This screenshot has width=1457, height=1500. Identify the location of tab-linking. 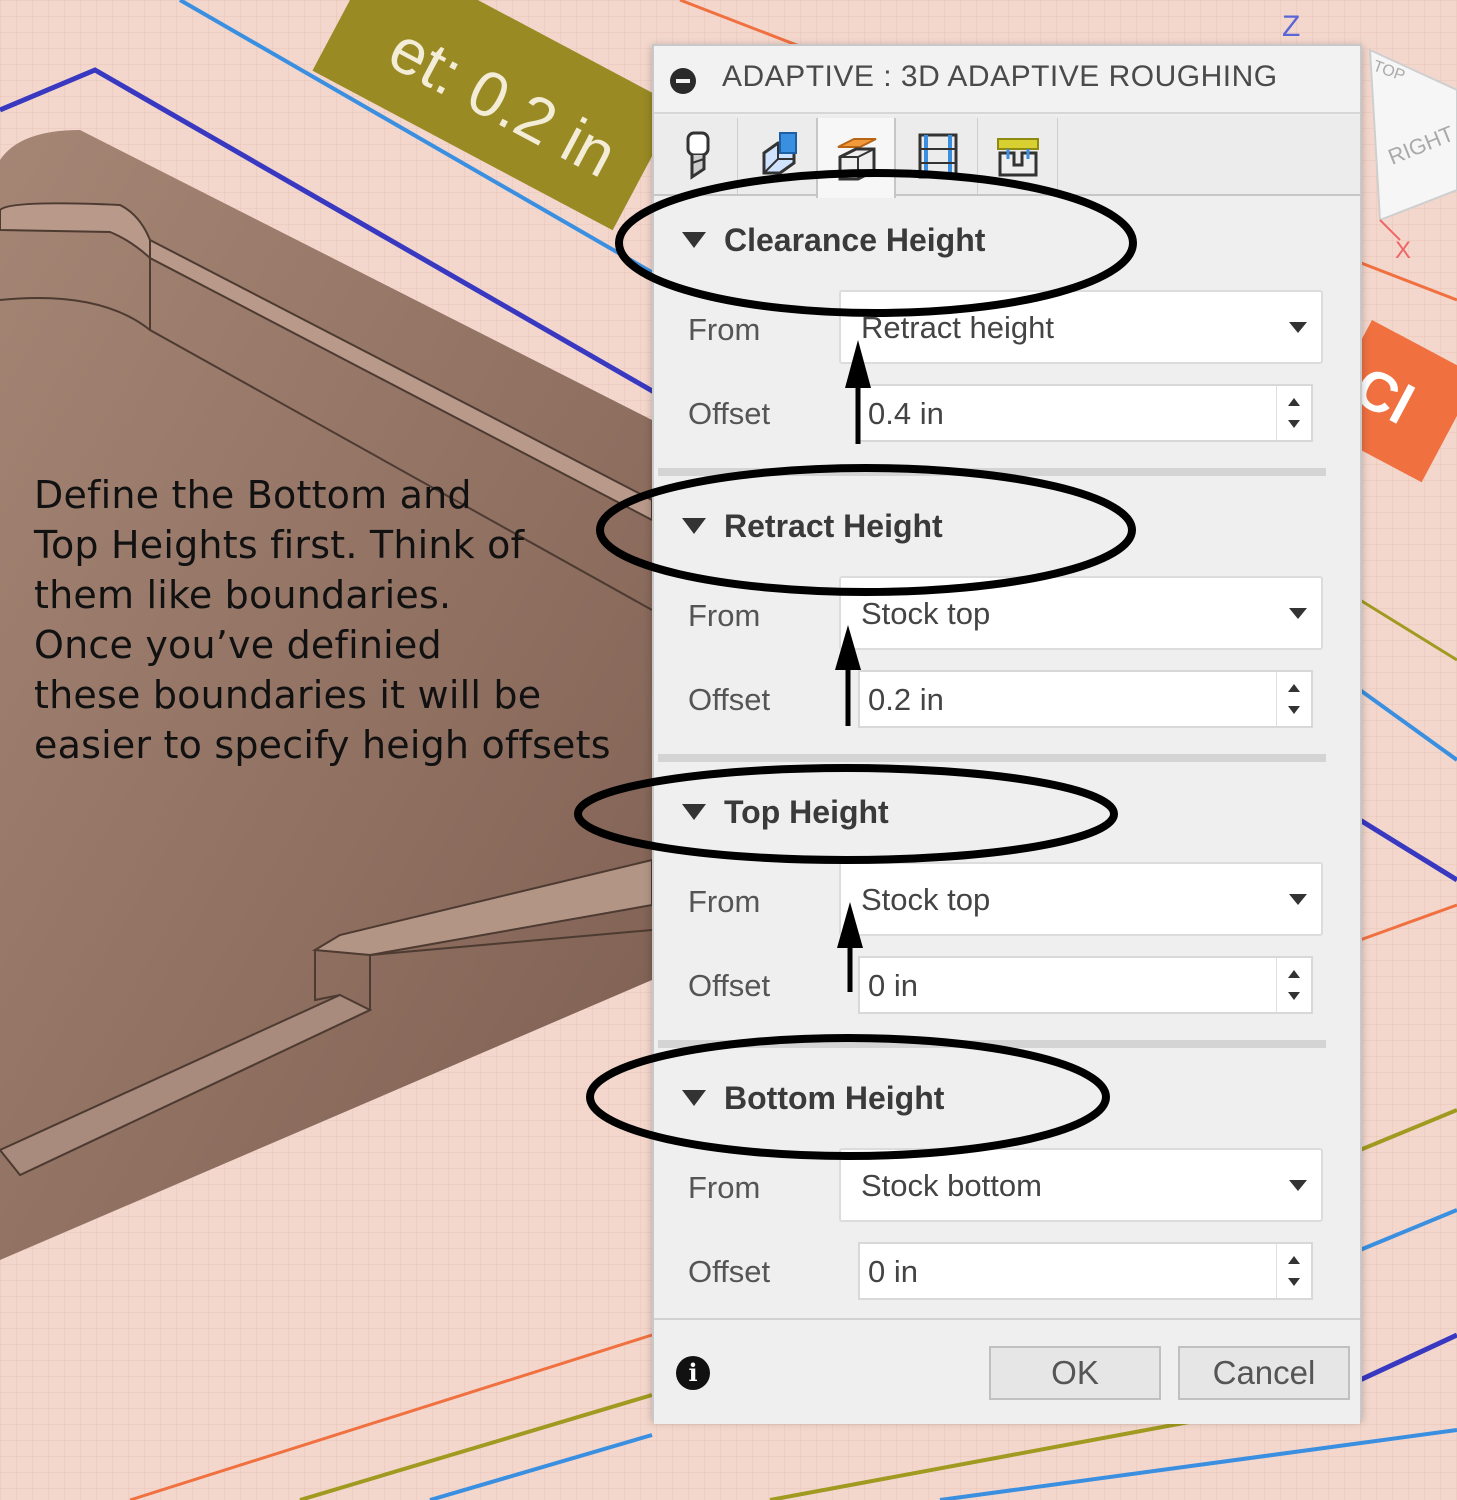
(1018, 156).